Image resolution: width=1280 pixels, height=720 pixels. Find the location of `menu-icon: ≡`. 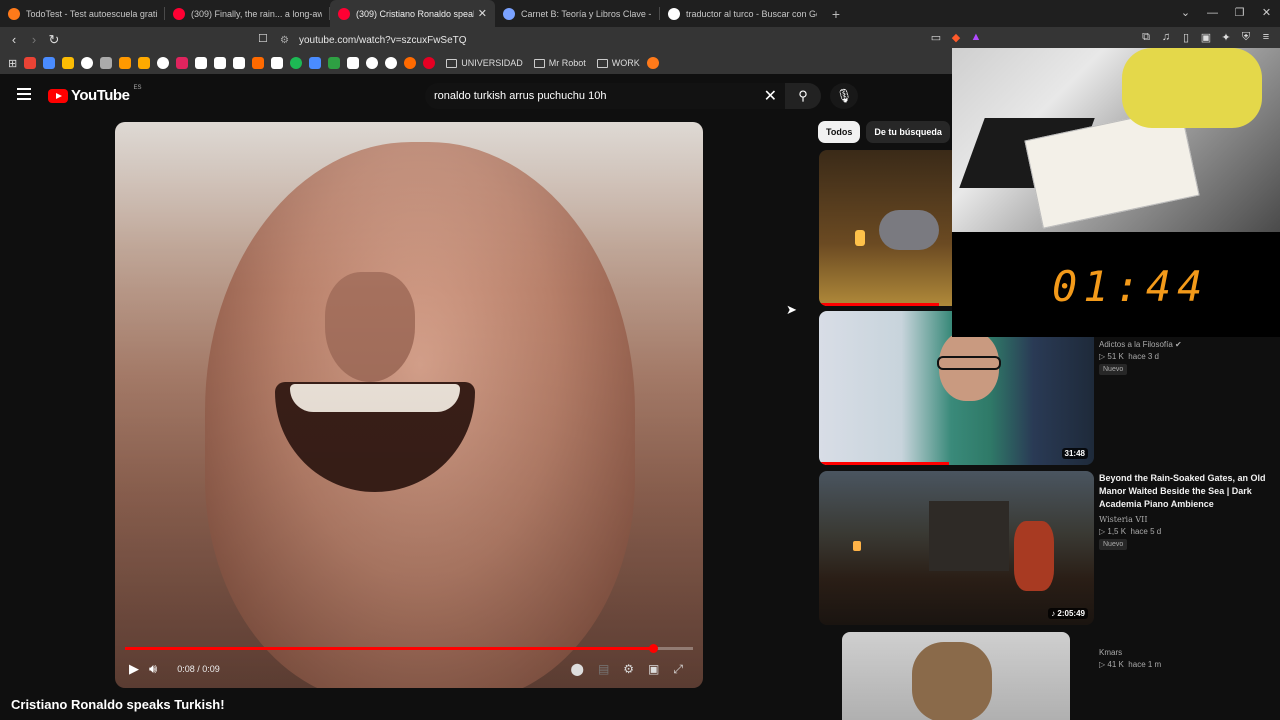

menu-icon: ≡ is located at coordinates (1266, 37).